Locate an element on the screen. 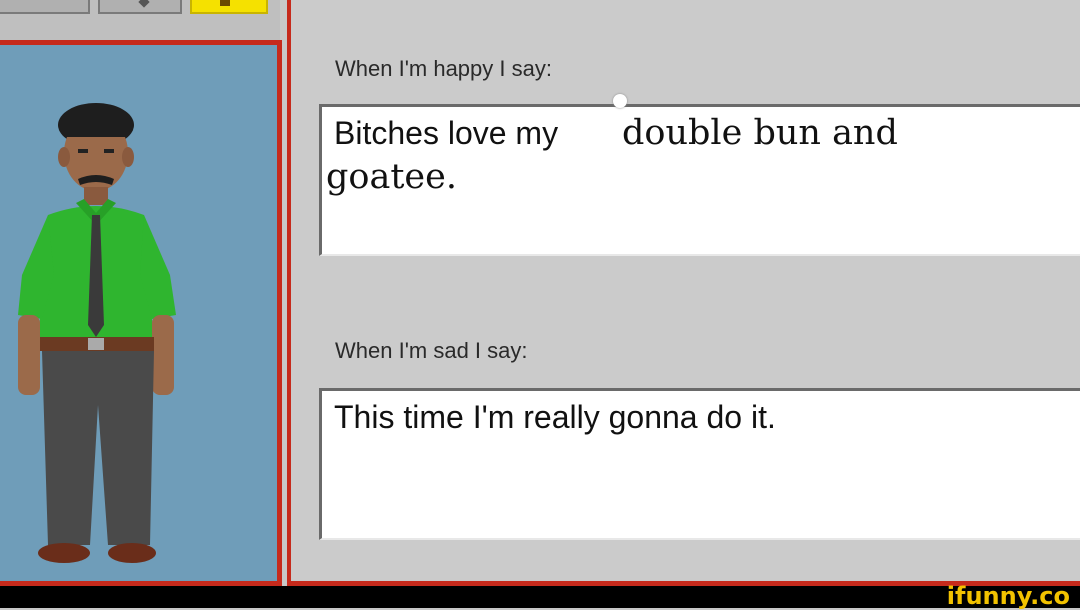  happy-overlay-line2: goatee. is located at coordinates (391, 177).